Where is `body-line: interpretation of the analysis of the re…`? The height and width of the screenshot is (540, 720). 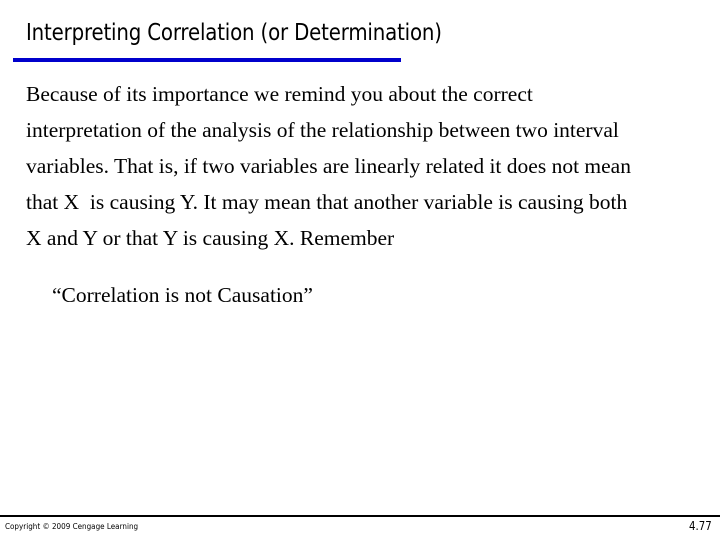
body-line: interpretation of the analysis of the re… is located at coordinates (322, 130).